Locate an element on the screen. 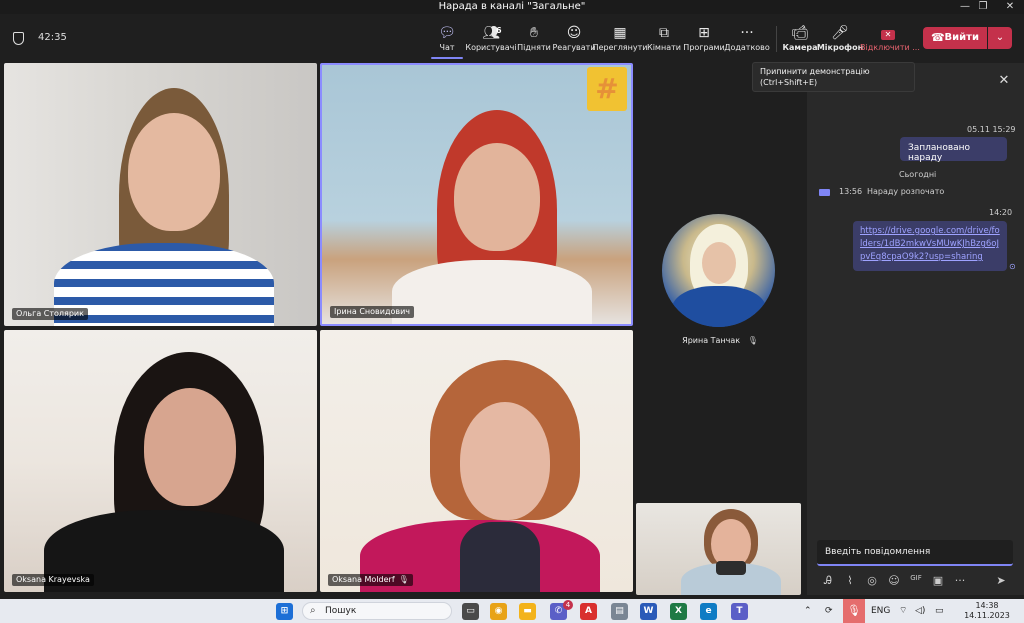  active-indicator is located at coordinates (447, 58).